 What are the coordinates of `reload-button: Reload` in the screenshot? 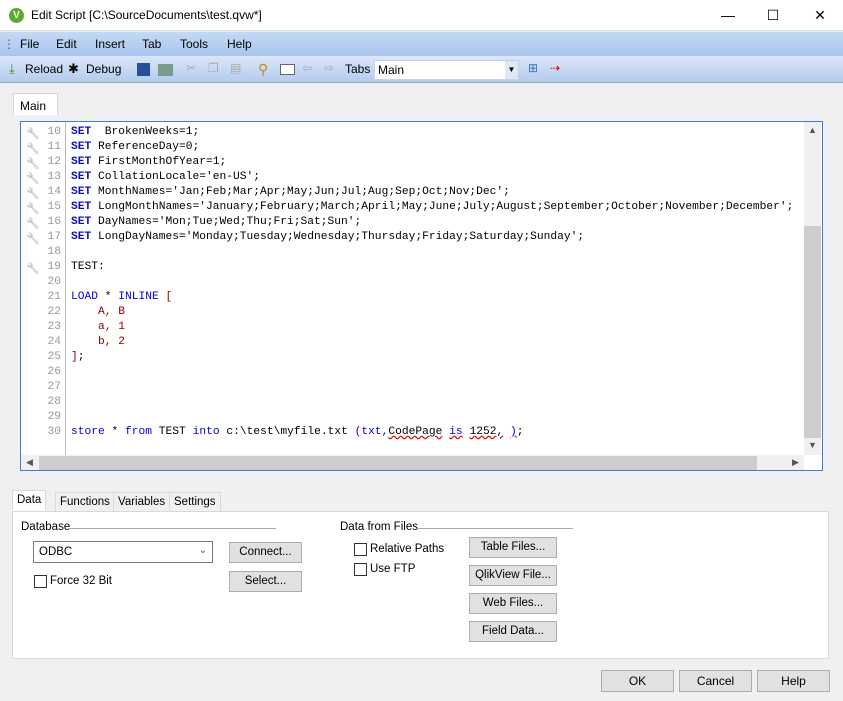 It's located at (44, 69).